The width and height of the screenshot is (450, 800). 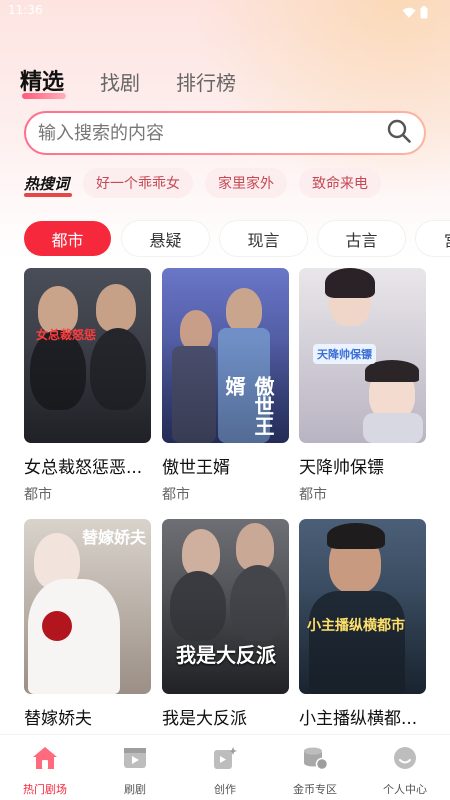 I want to click on nav-browse: 刷剧, so click(x=135, y=767).